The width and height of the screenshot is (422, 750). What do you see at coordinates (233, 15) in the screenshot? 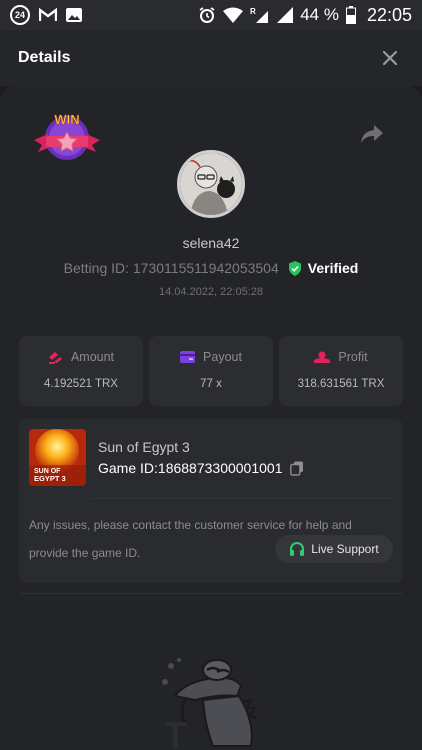
I see `wifi-icon` at bounding box center [233, 15].